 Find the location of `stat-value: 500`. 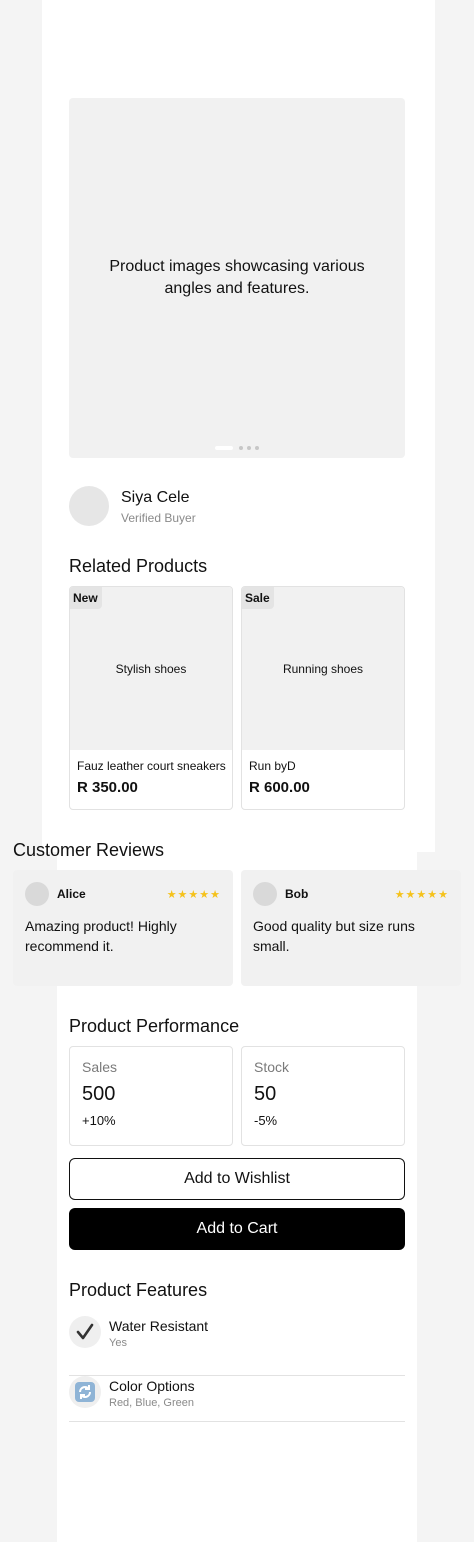

stat-value: 500 is located at coordinates (99, 1094).